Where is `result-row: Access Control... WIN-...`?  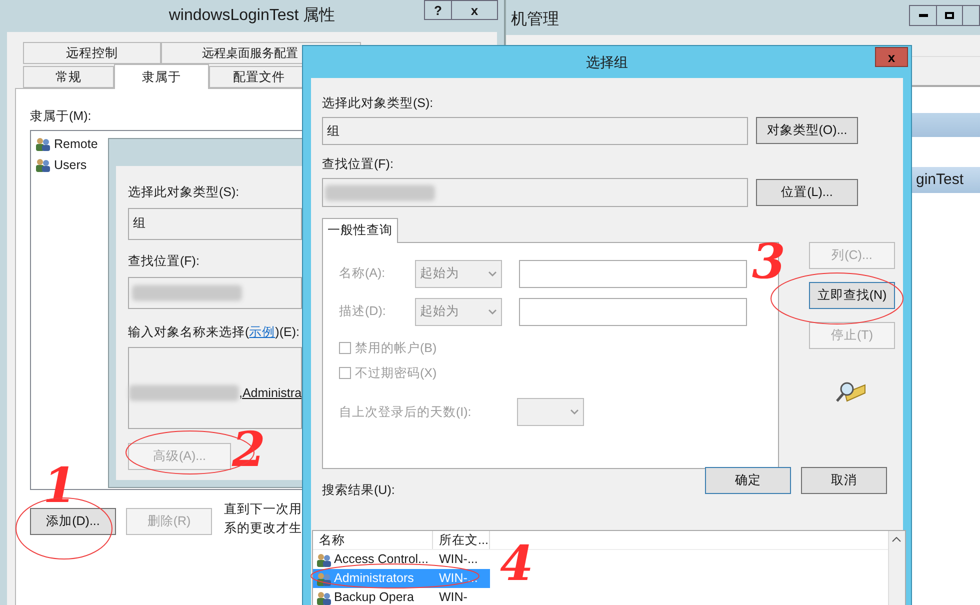
result-row: Access Control... WIN-... is located at coordinates (401, 559).